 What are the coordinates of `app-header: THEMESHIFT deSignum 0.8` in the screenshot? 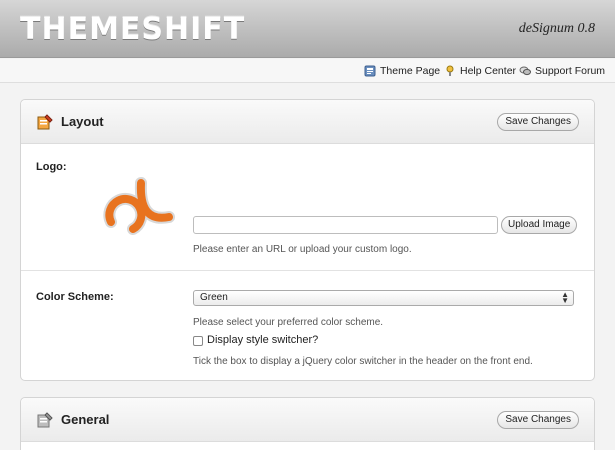 It's located at (307, 29).